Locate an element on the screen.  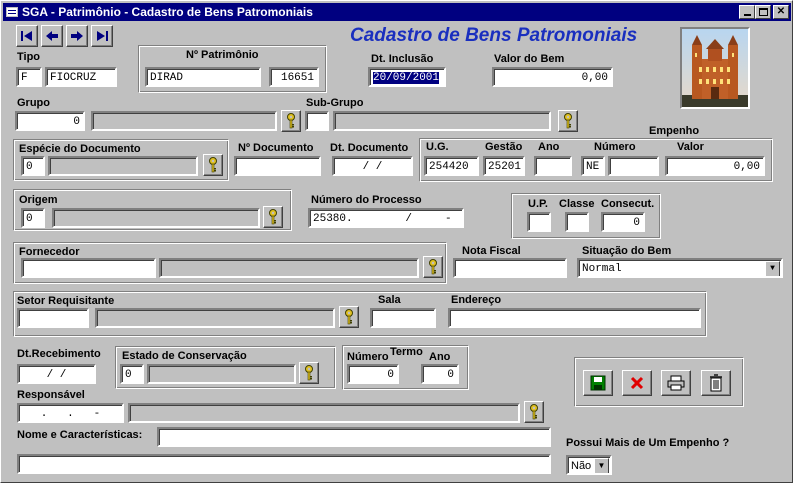
next-record-icon is located at coordinates (77, 36).